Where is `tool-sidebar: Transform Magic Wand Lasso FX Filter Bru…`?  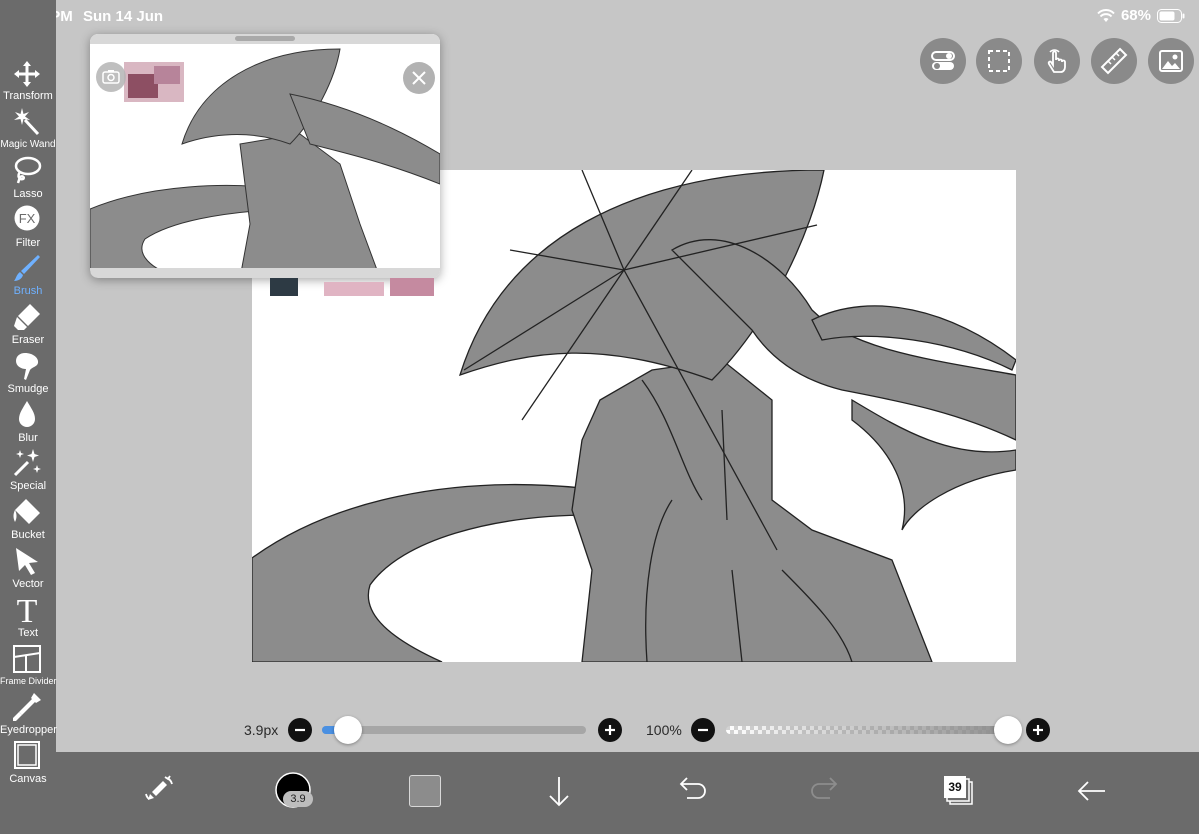 tool-sidebar: Transform Magic Wand Lasso FX Filter Bru… is located at coordinates (28, 417).